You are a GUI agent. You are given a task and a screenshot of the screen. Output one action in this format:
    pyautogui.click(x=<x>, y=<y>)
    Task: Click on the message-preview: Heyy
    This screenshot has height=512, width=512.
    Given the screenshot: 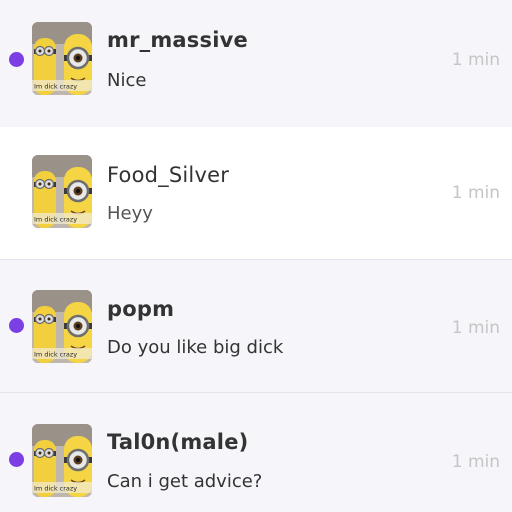 What is the action you would take?
    pyautogui.click(x=130, y=213)
    